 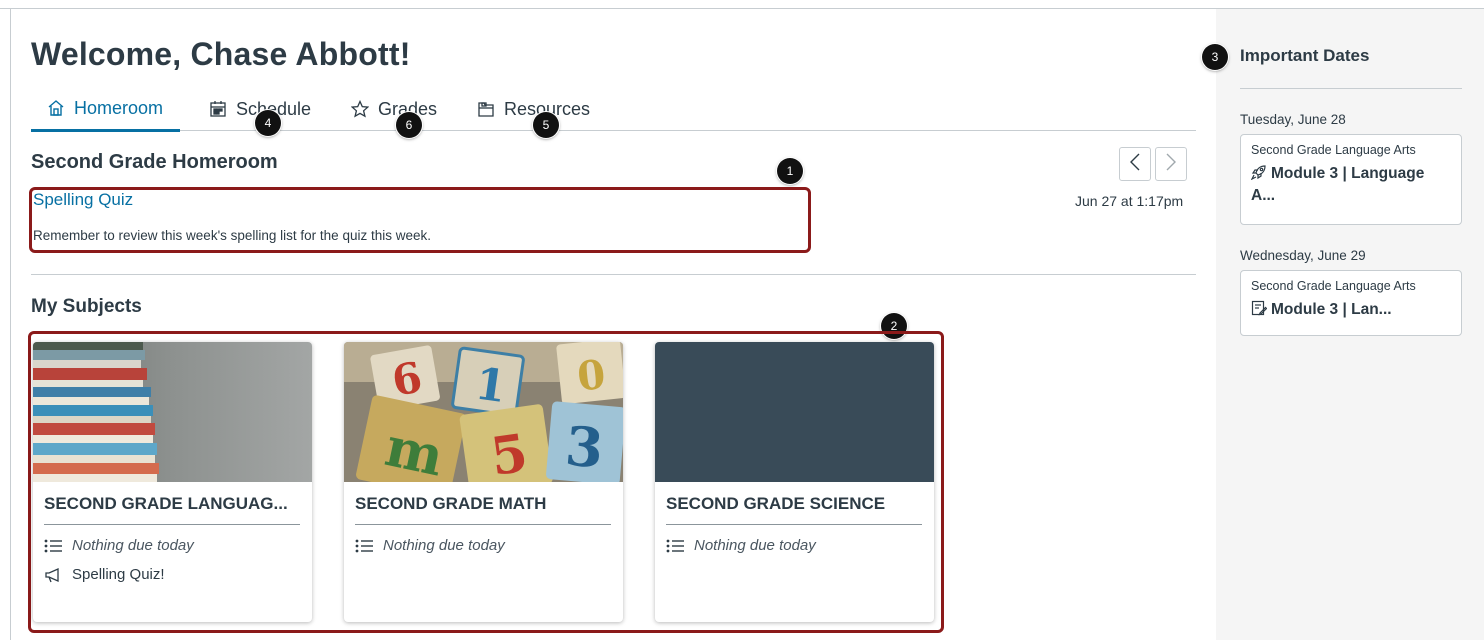 What do you see at coordinates (1153, 164) in the screenshot?
I see `announcement-pager` at bounding box center [1153, 164].